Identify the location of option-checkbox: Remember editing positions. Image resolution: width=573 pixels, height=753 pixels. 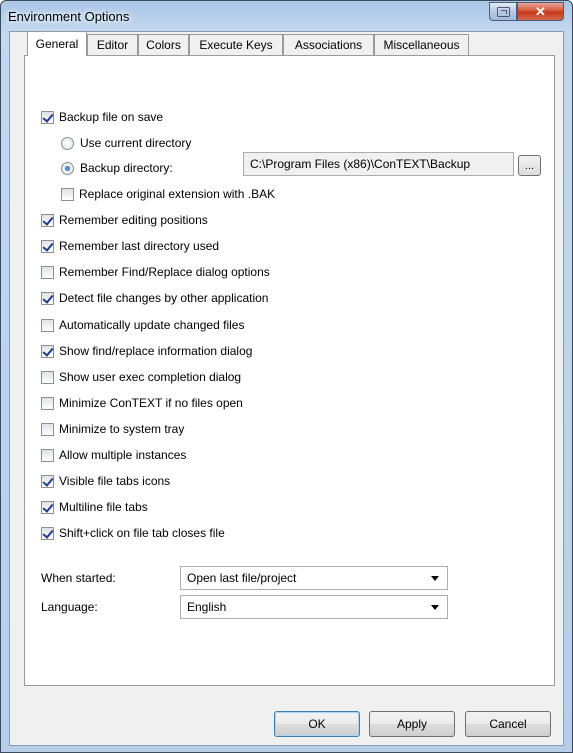
(124, 220).